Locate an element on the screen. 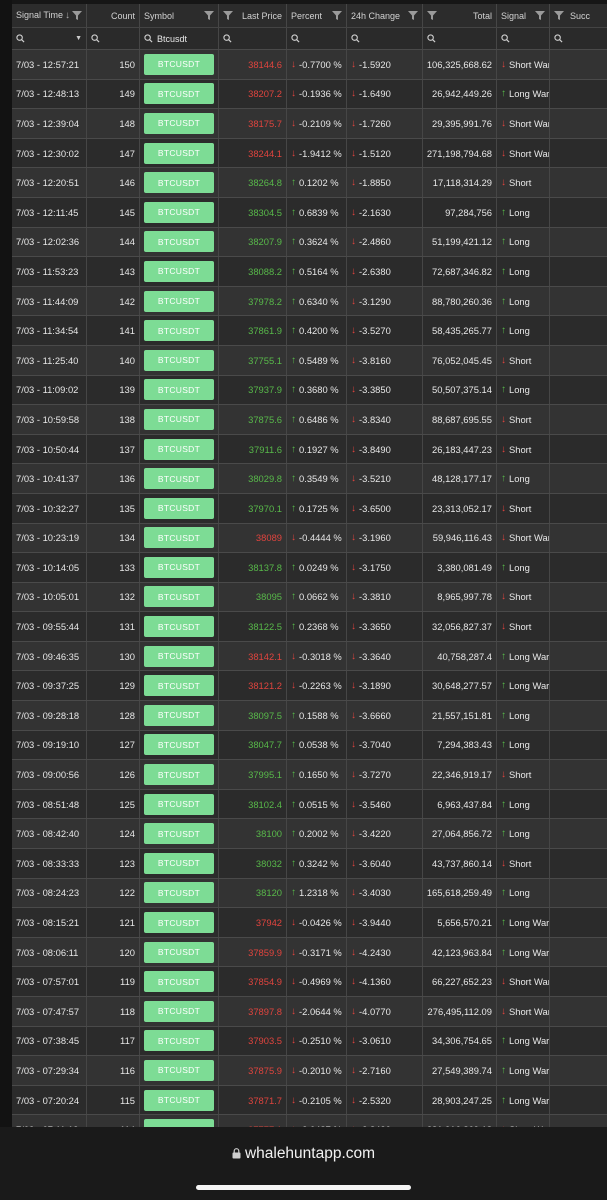  filter-success is located at coordinates (578, 38).